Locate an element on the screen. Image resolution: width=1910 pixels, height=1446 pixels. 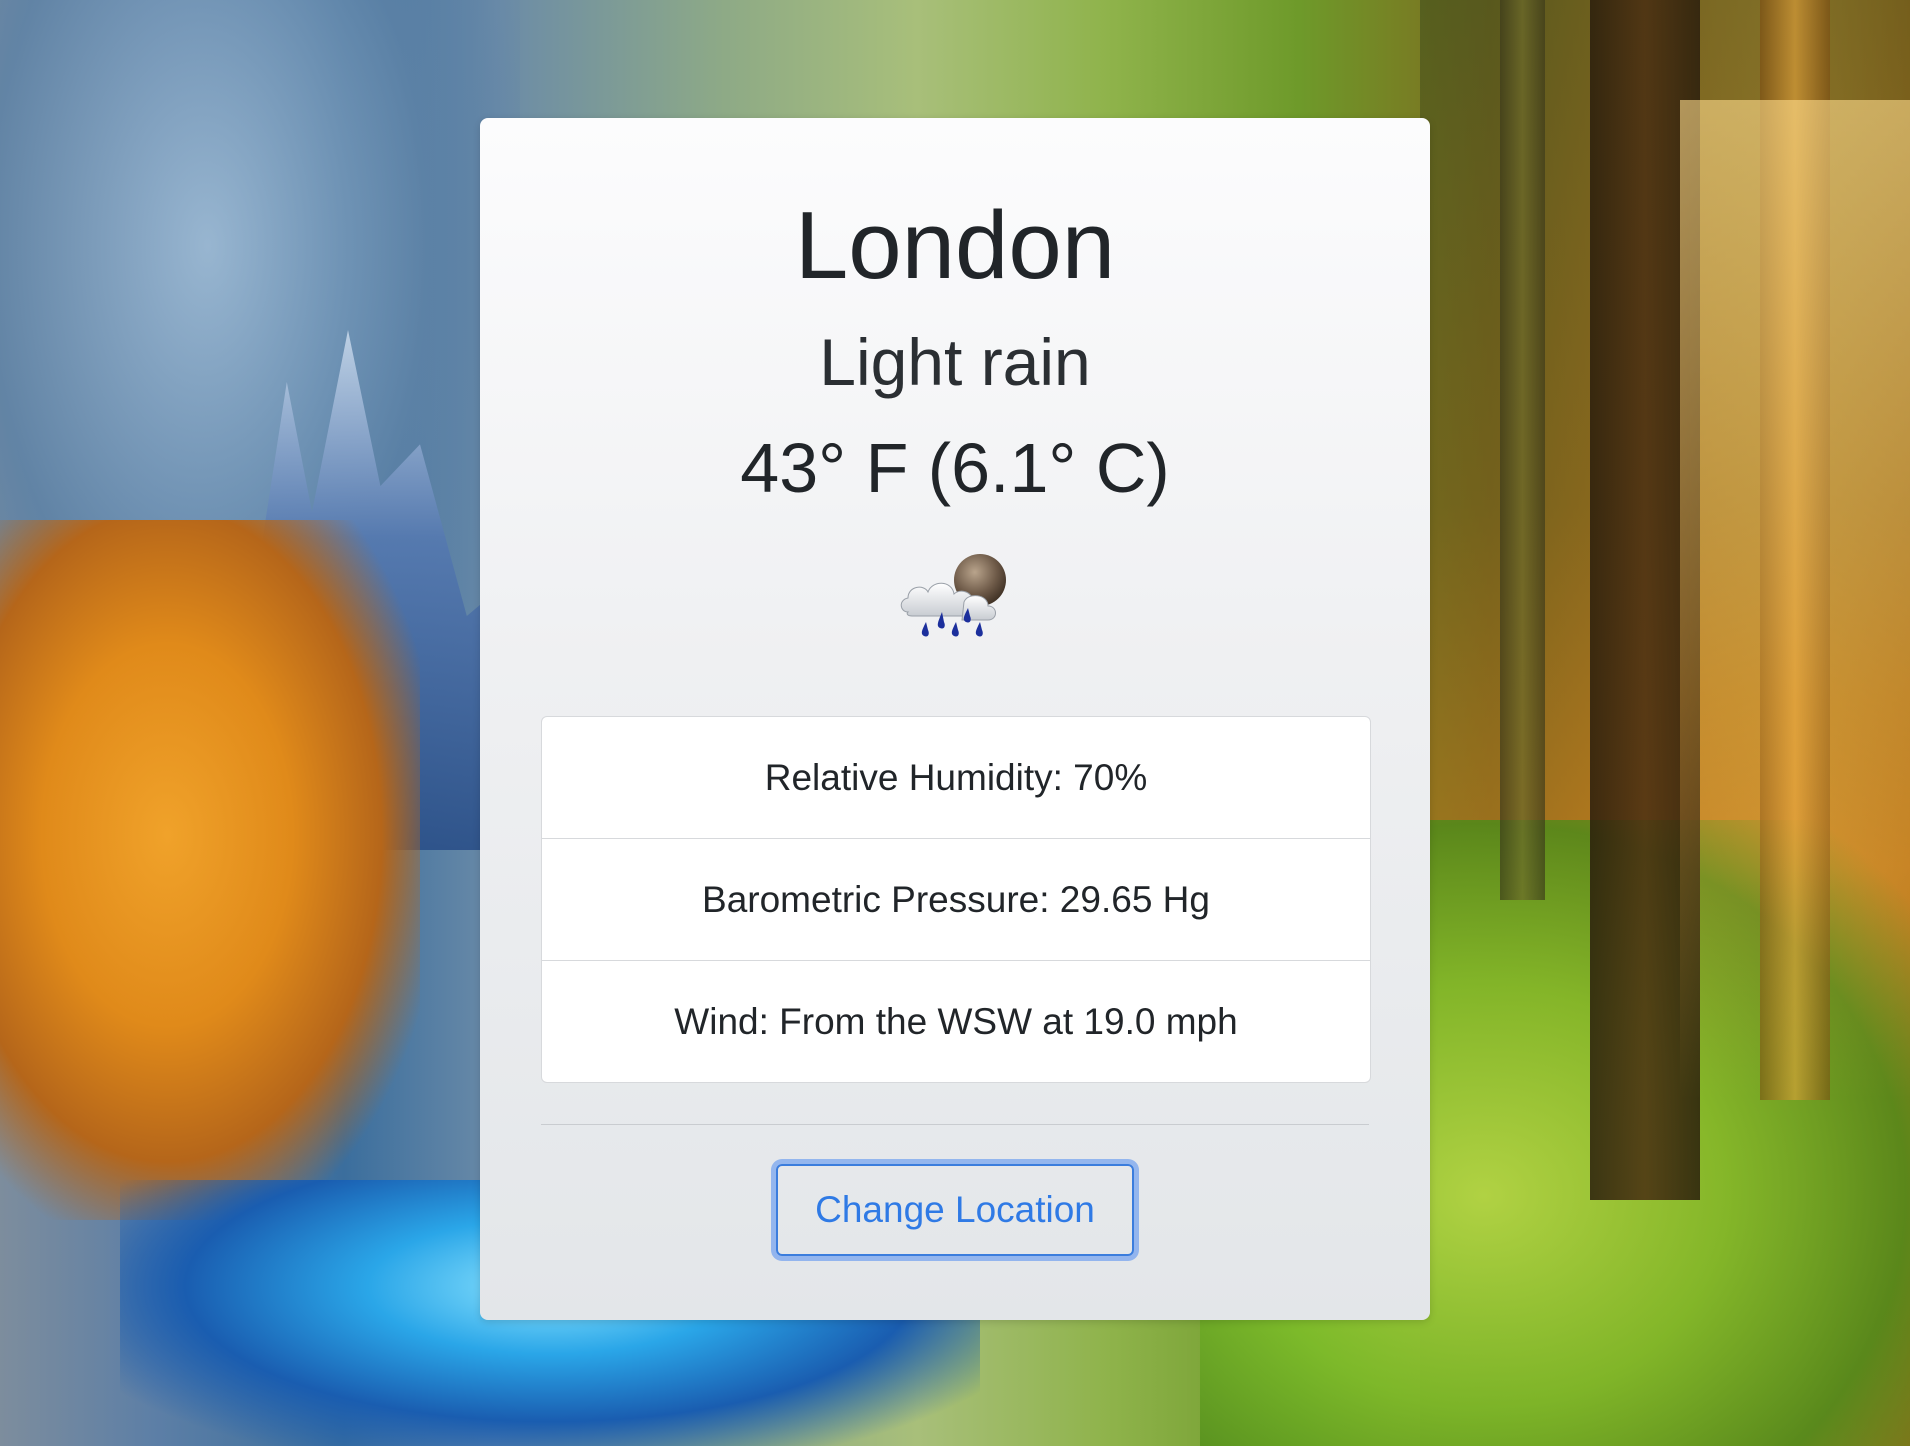
city-name: London is located at coordinates (955, 245).